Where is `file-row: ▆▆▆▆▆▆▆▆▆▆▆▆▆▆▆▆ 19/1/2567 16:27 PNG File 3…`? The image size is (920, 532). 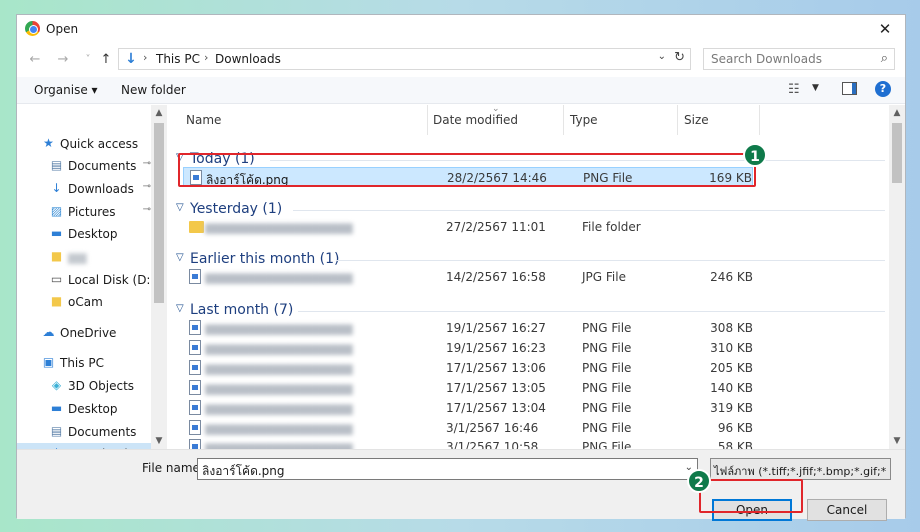
file-row: ▆▆▆▆▆▆▆▆▆▆▆▆▆▆▆▆ 19/1/2567 16:27 PNG File 3… is located at coordinates (468, 328).